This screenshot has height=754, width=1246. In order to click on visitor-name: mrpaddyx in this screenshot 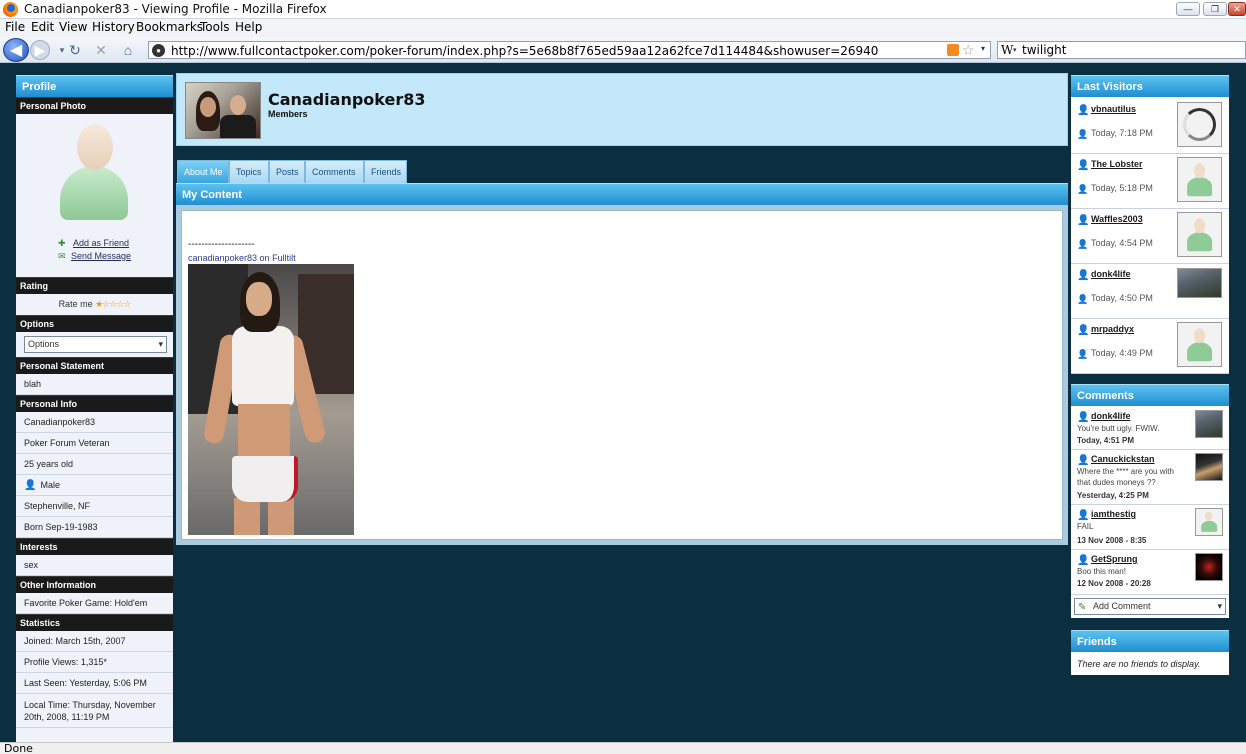, I will do `click(1112, 329)`.